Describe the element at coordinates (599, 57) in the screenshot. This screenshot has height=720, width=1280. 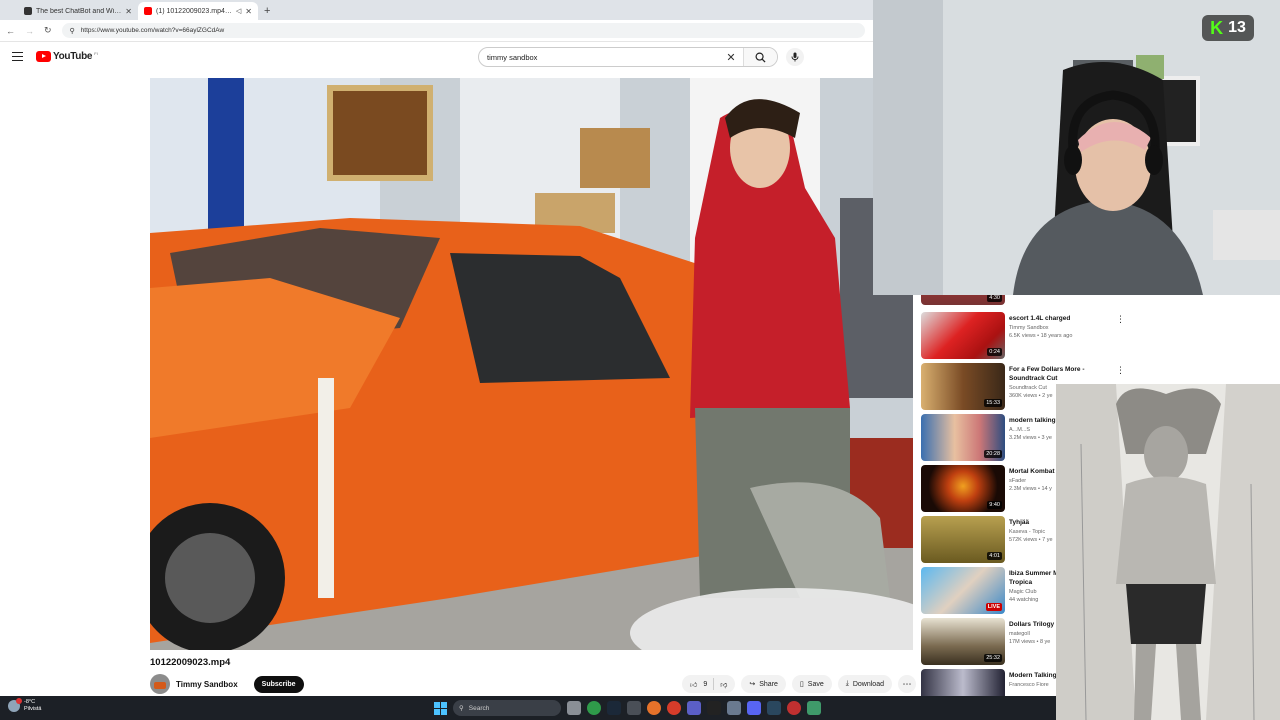
I see `search-input: timmy sandbox` at that location.